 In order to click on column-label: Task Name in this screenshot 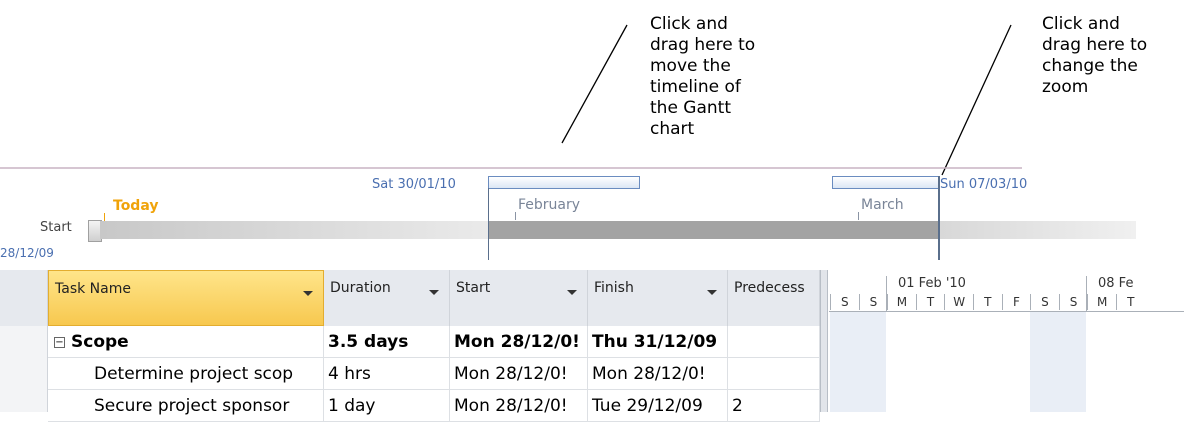, I will do `click(93, 289)`.